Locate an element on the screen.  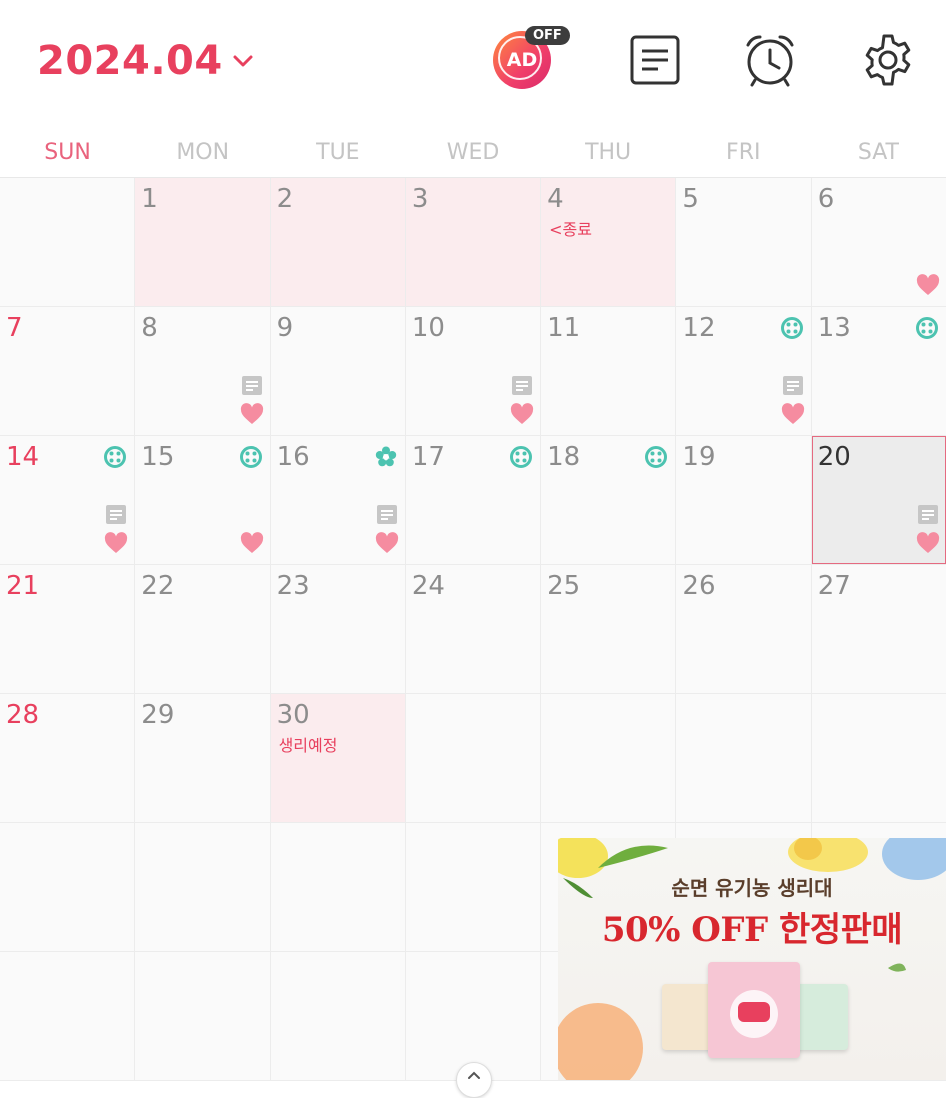
list-icon is located at coordinates (655, 60).